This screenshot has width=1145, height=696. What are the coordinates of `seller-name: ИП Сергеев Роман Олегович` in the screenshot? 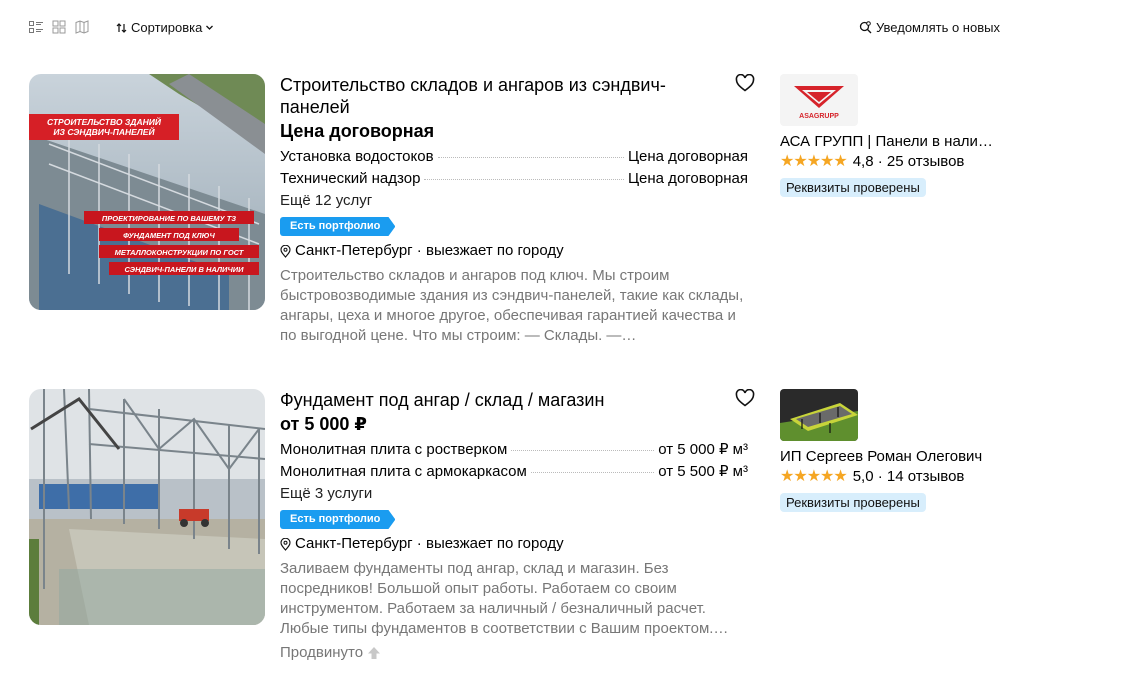 It's located at (890, 457).